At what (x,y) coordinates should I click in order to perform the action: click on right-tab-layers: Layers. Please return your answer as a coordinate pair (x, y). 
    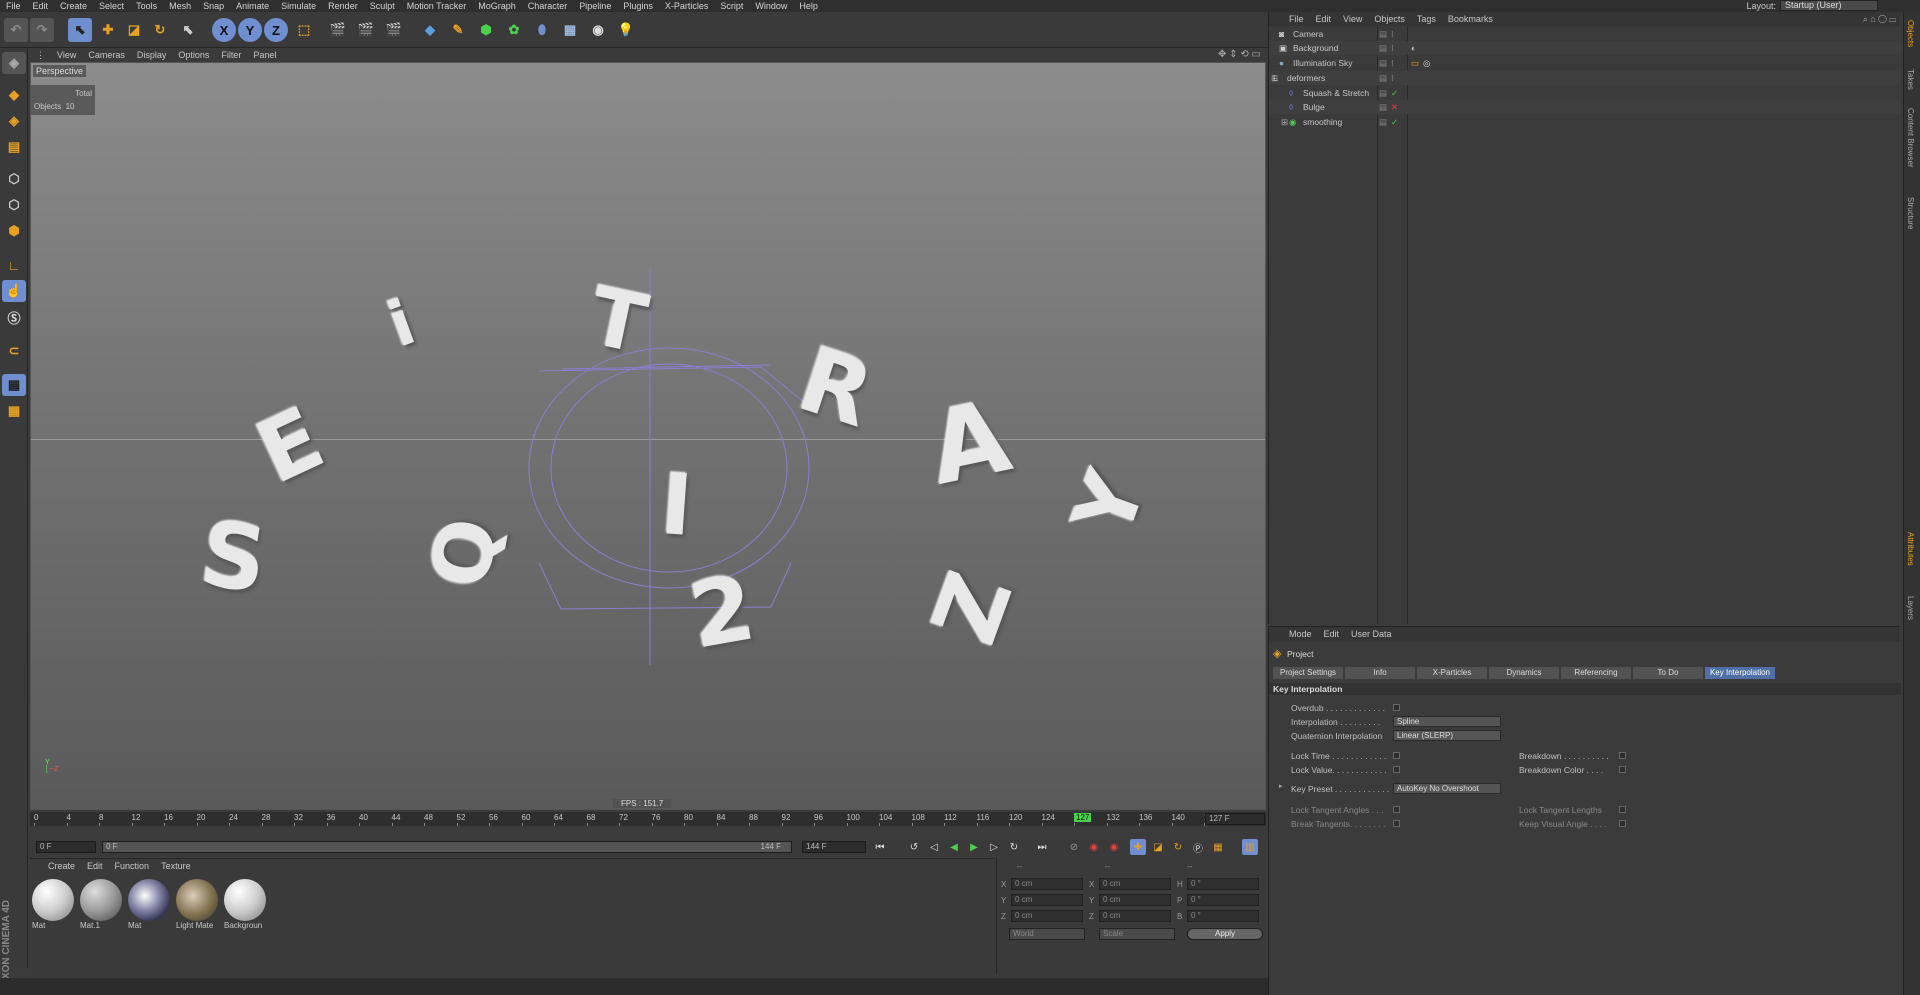
    Looking at the image, I should click on (1910, 608).